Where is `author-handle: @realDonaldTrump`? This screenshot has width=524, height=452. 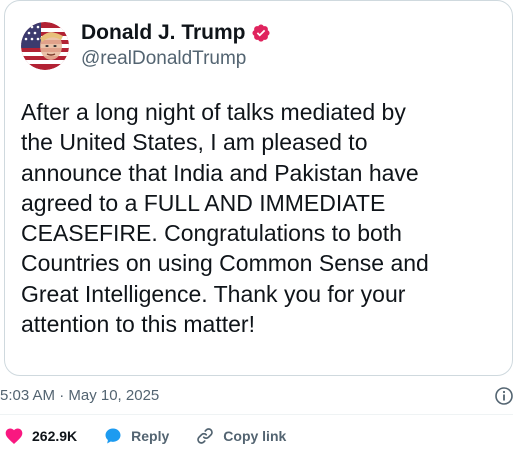 author-handle: @realDonaldTrump is located at coordinates (176, 59).